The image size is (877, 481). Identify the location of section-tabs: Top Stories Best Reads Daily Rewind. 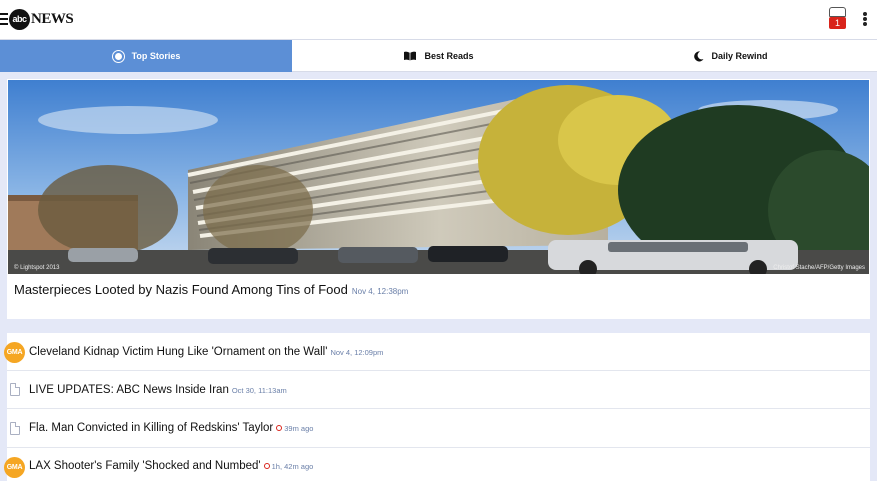
(438, 55).